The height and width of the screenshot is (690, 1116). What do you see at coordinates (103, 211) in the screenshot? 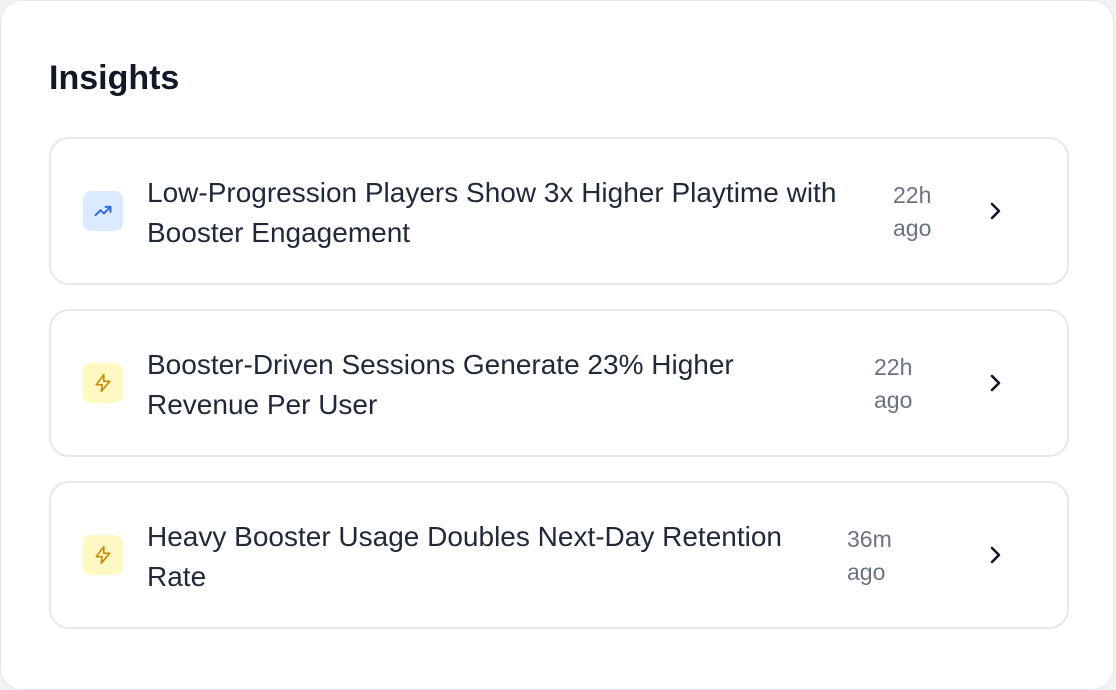
I see `trending-up-icon` at bounding box center [103, 211].